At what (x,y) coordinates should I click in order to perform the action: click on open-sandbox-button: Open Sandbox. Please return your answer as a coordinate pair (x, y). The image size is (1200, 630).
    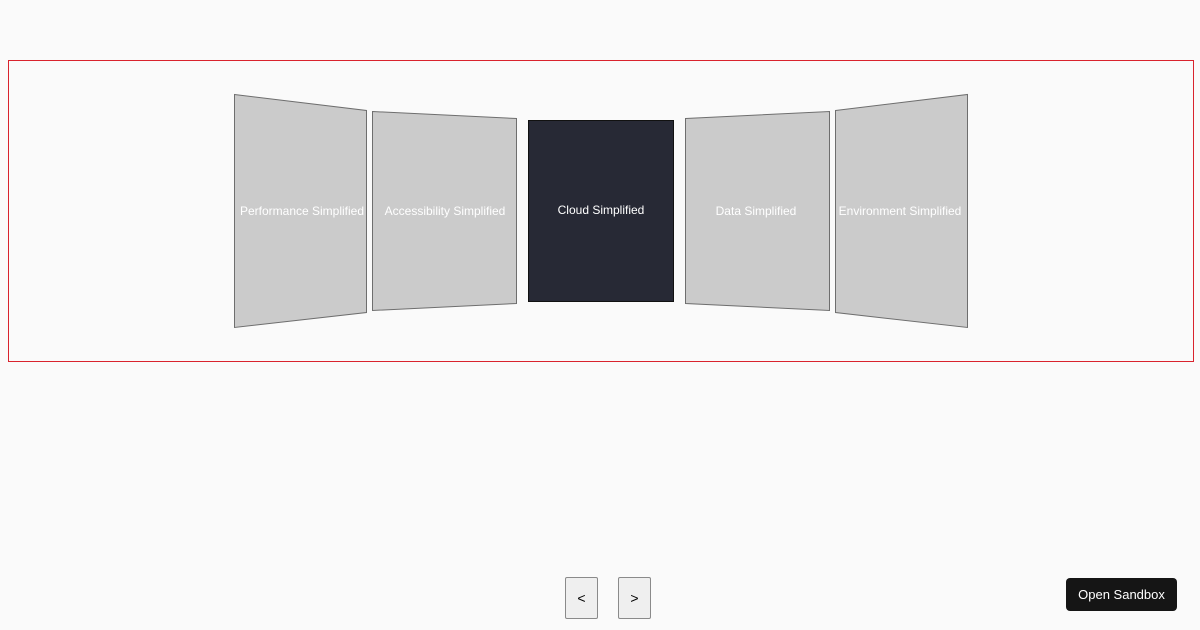
    Looking at the image, I should click on (1121, 594).